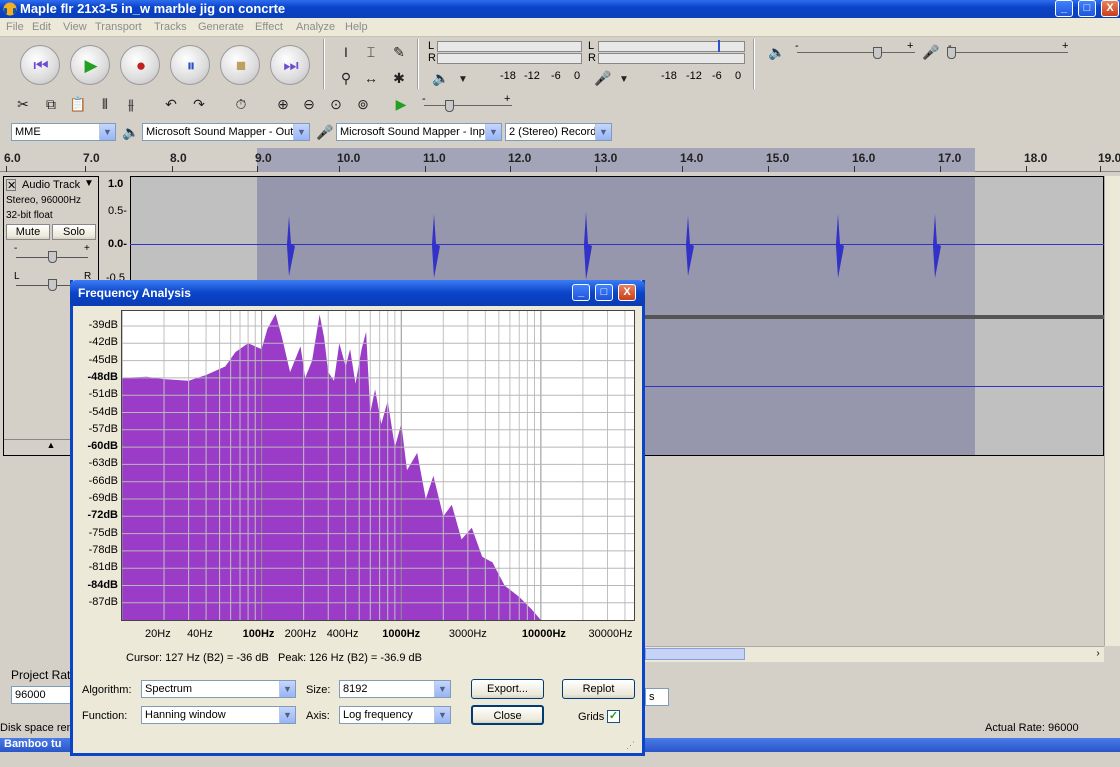 This screenshot has width=1120, height=767. I want to click on function-value: Hanning window, so click(185, 715).